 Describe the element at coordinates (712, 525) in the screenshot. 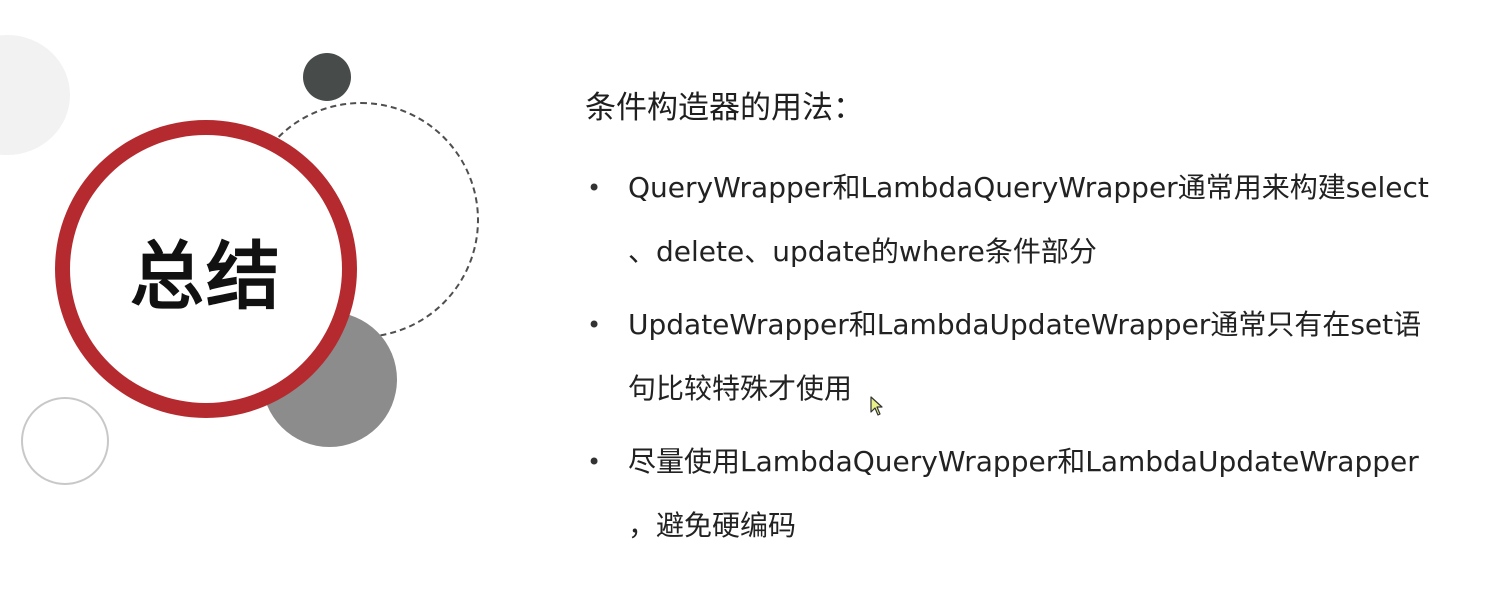

I see `bullet-text-line: ，避免硬编码` at that location.